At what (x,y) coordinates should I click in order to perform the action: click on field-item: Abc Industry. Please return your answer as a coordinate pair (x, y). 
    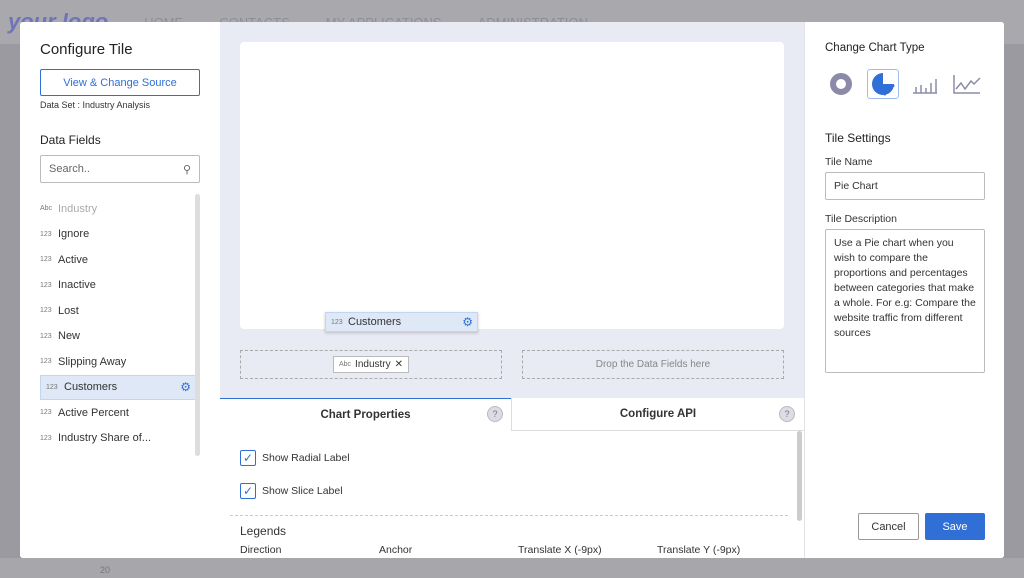
    Looking at the image, I should click on (118, 209).